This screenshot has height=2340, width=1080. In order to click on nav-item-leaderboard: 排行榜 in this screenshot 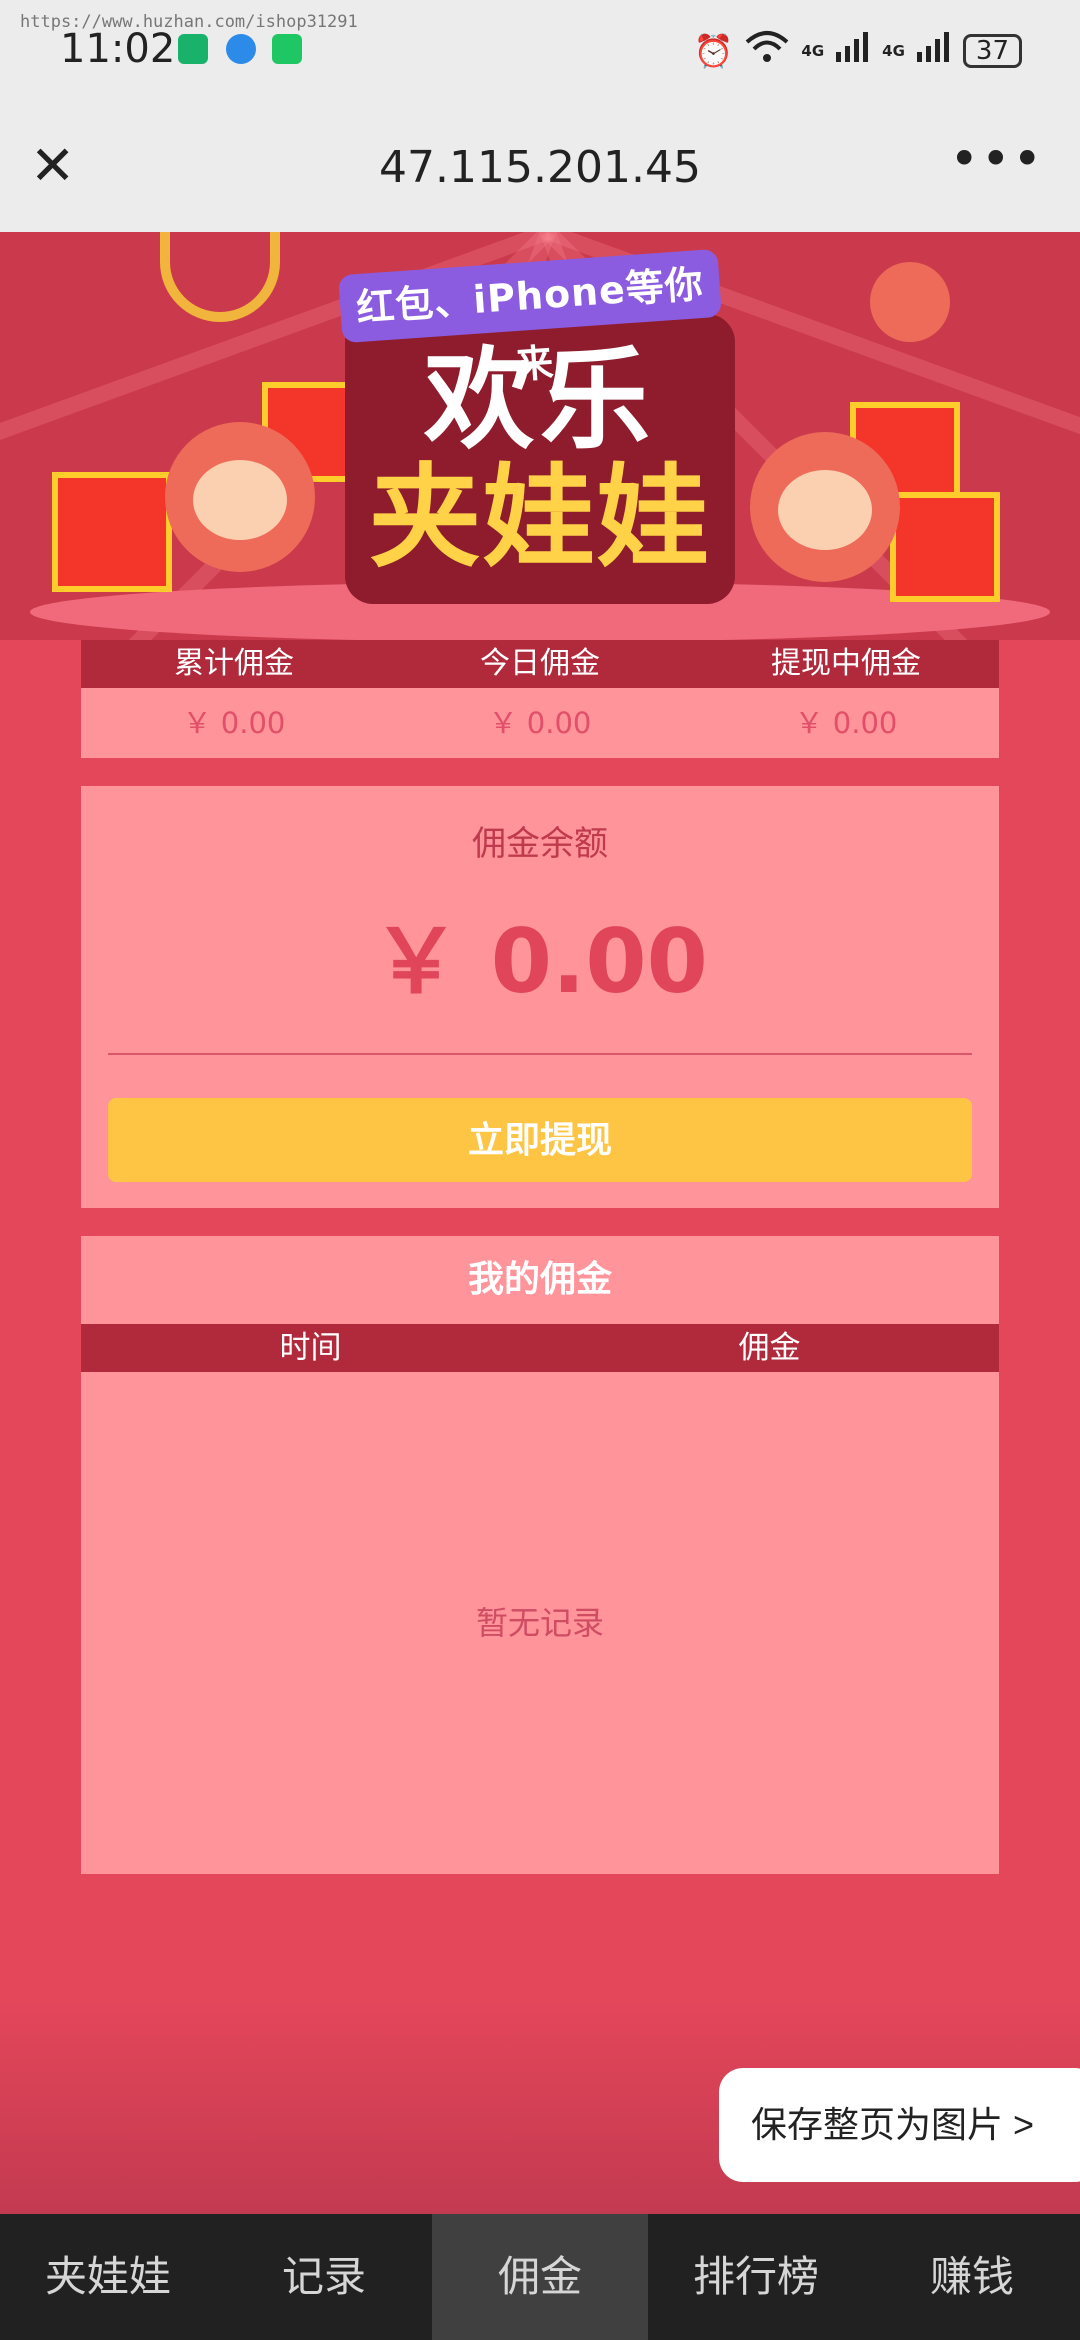, I will do `click(756, 2277)`.